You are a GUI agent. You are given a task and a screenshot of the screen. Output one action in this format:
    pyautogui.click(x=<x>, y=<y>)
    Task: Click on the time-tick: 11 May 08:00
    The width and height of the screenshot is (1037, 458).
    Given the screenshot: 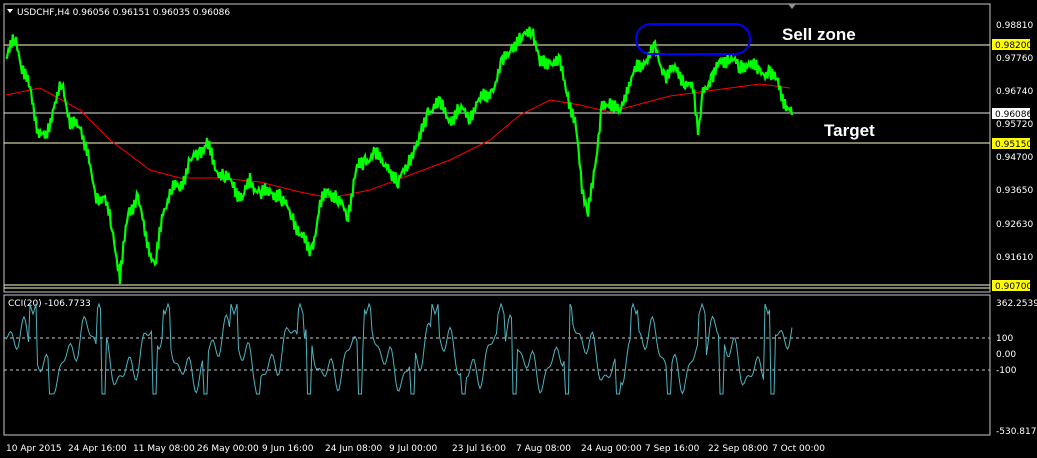 What is the action you would take?
    pyautogui.click(x=164, y=449)
    